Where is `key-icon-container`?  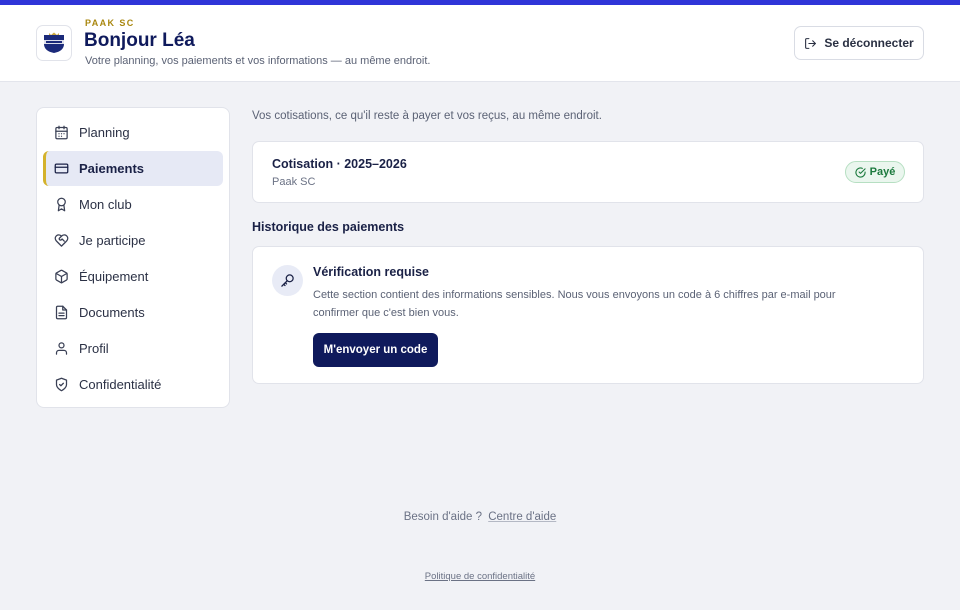
key-icon-container is located at coordinates (287, 280).